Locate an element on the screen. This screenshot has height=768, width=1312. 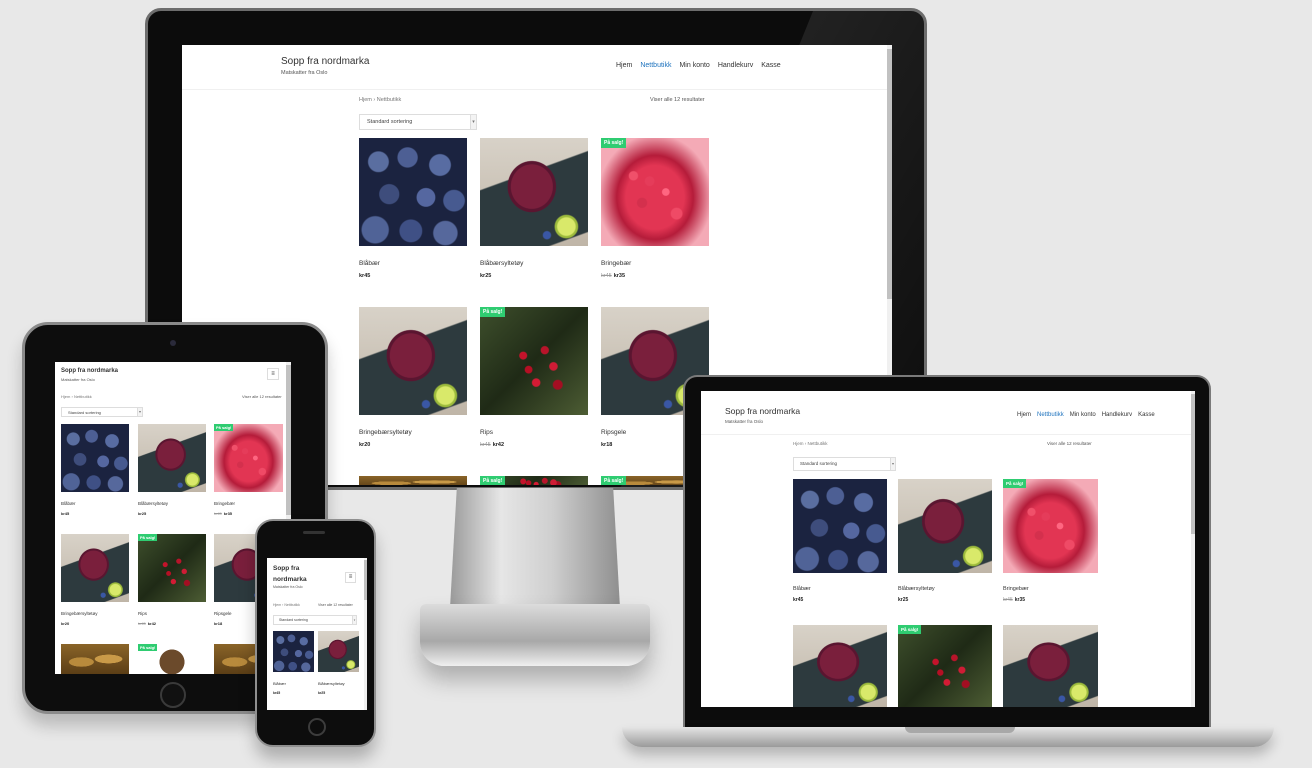
speaker-icon is located at coordinates (314, 532).